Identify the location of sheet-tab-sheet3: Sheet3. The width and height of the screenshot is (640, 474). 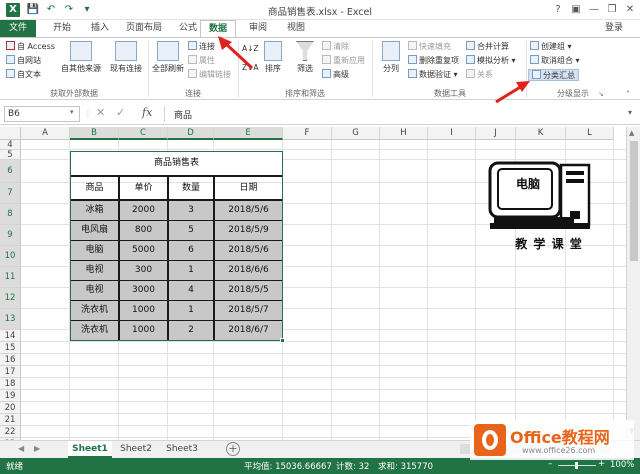
(182, 449).